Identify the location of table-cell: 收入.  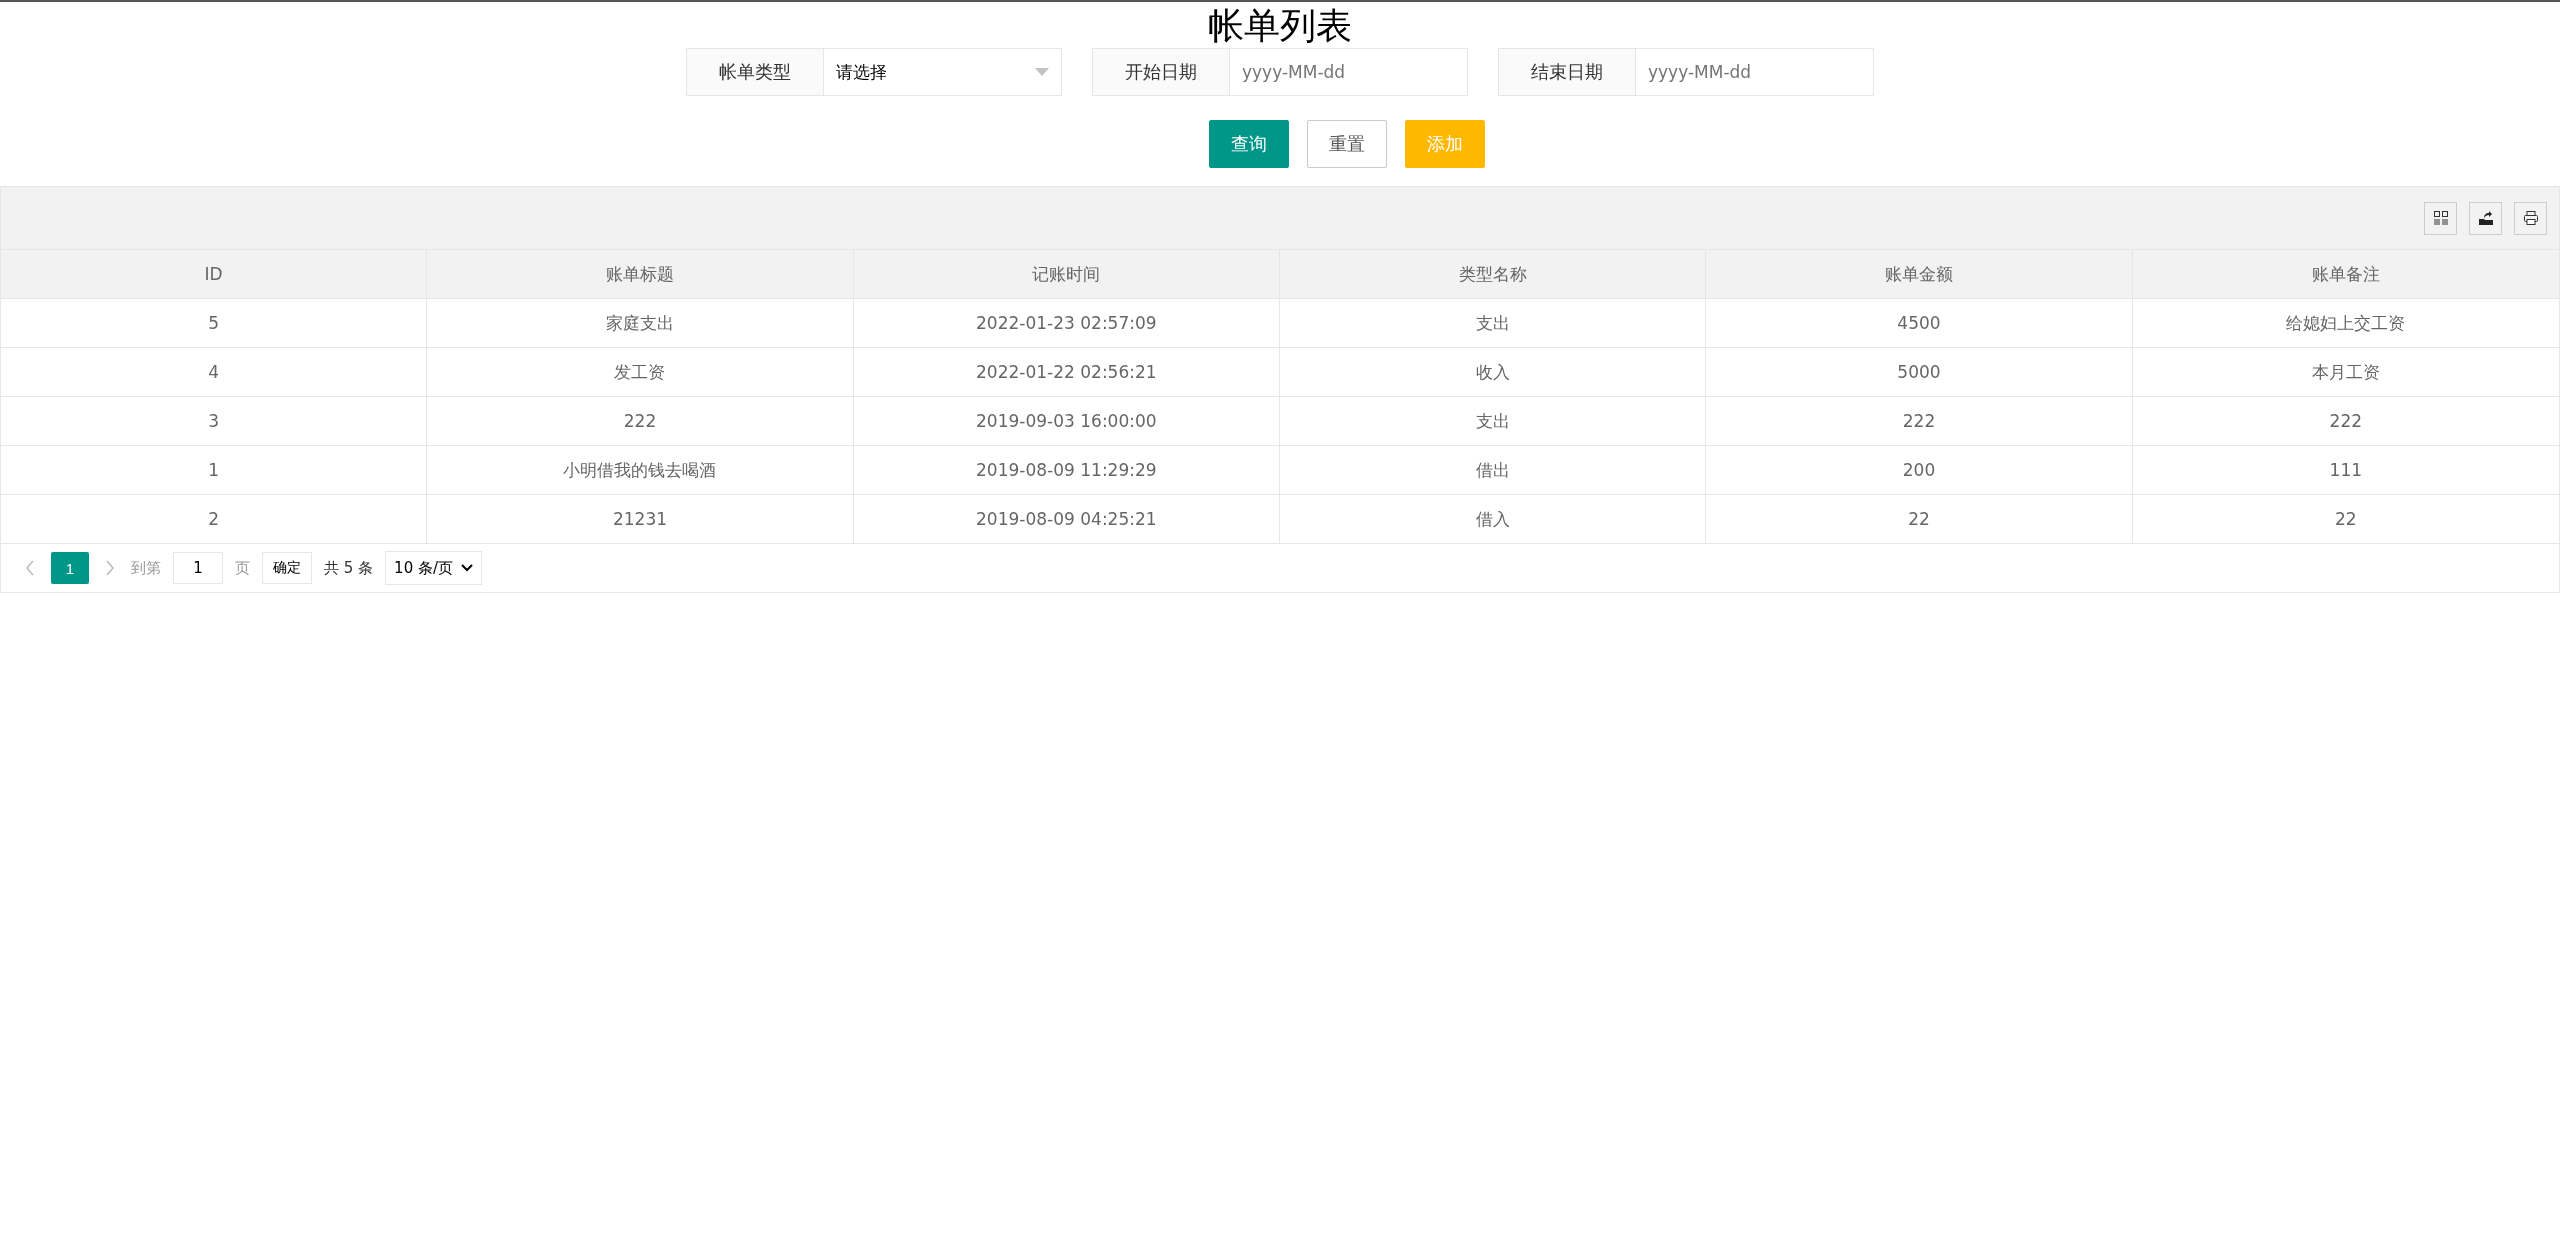
(1493, 372).